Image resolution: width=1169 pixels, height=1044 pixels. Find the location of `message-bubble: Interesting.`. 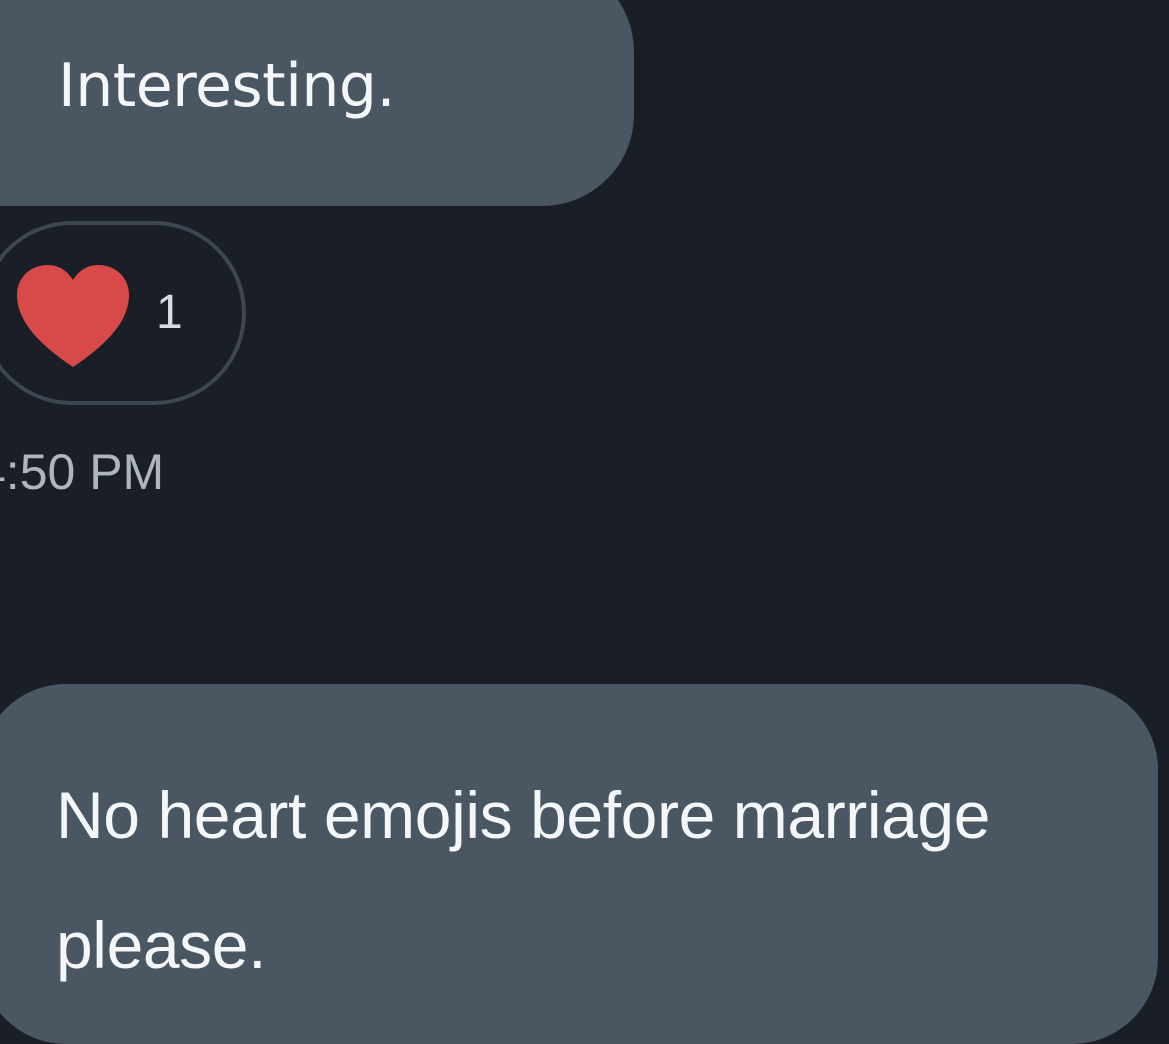

message-bubble: Interesting. is located at coordinates (317, 103).